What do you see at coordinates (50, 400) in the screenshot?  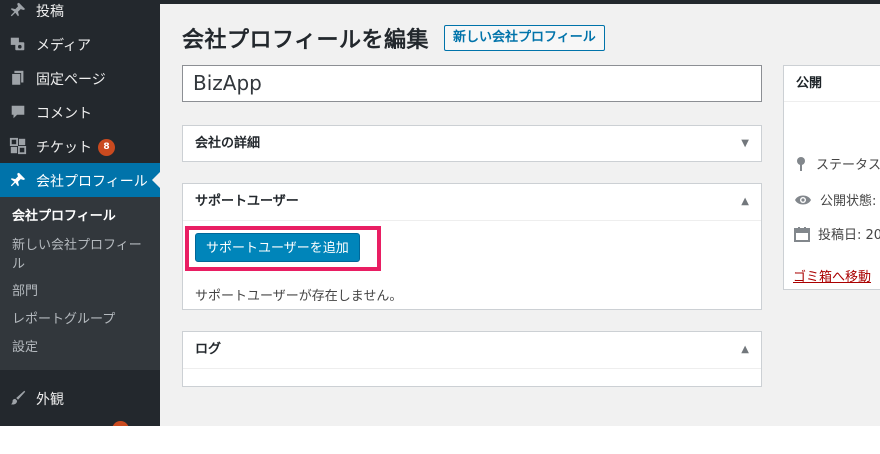 I see `menu-label: 外観` at bounding box center [50, 400].